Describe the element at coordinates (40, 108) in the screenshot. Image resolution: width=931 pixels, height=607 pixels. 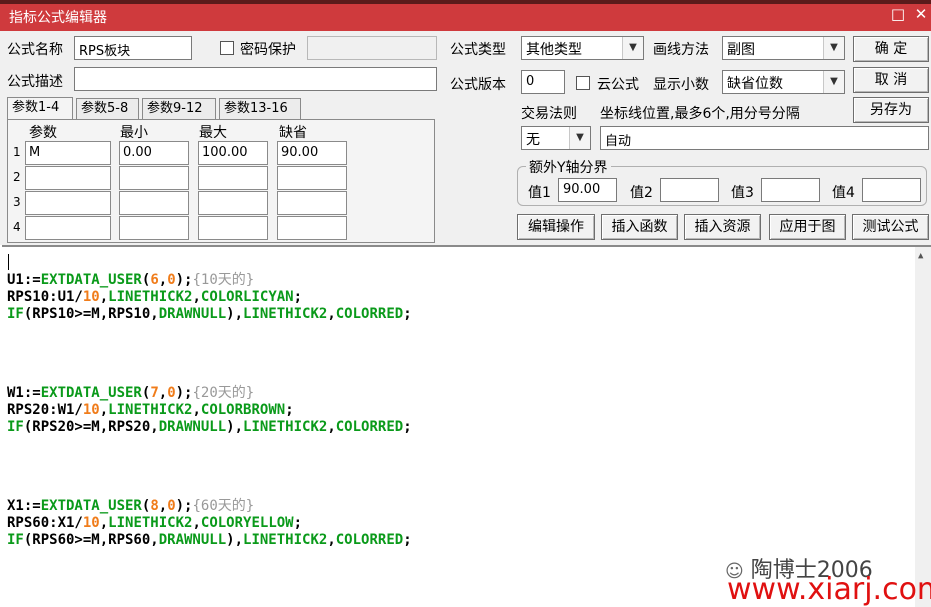
I see `tab-params-1-4: 参数1-4` at that location.